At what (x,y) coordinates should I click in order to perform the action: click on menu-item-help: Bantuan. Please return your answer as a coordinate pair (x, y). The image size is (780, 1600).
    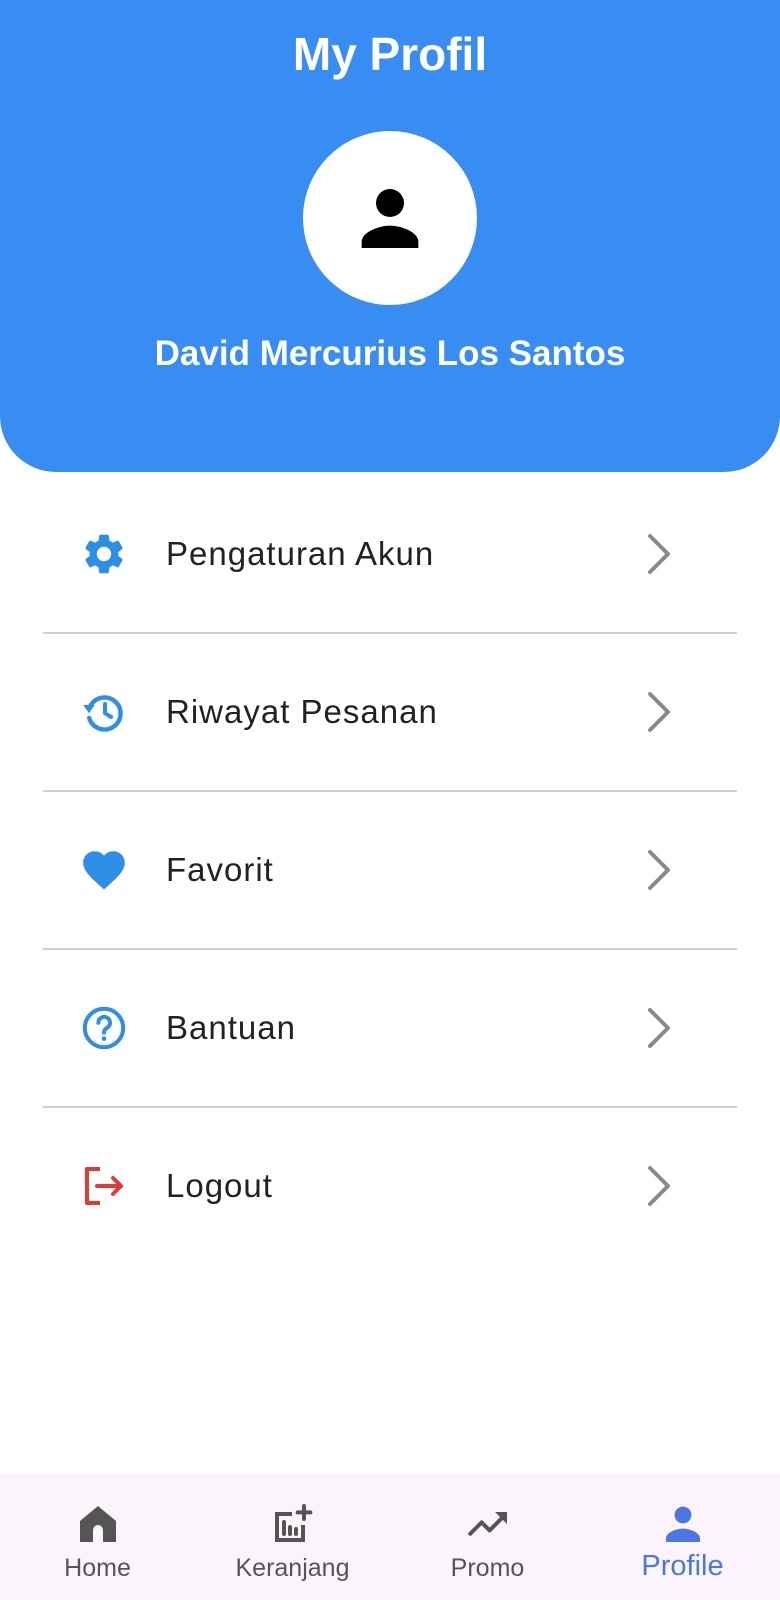
    Looking at the image, I should click on (390, 1028).